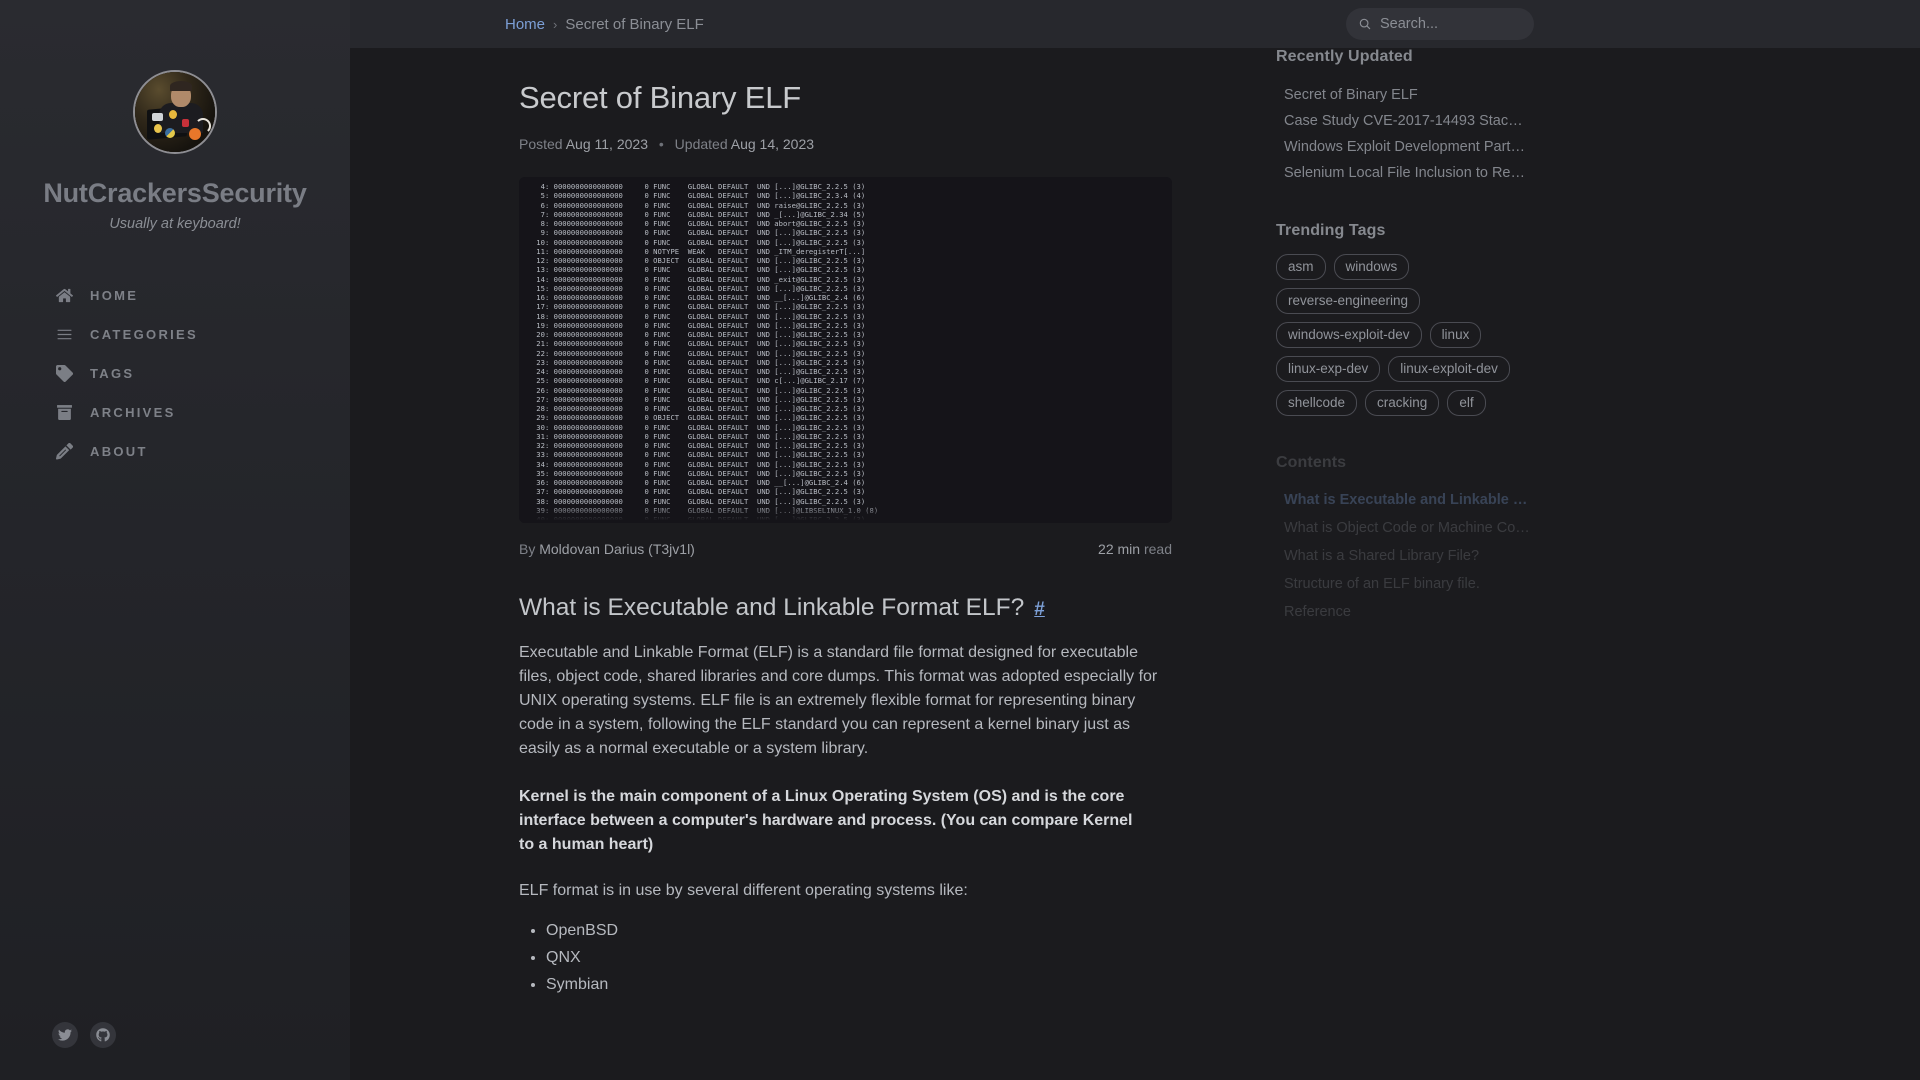 Image resolution: width=1920 pixels, height=1080 pixels. I want to click on list-item: QNX, so click(893, 957).